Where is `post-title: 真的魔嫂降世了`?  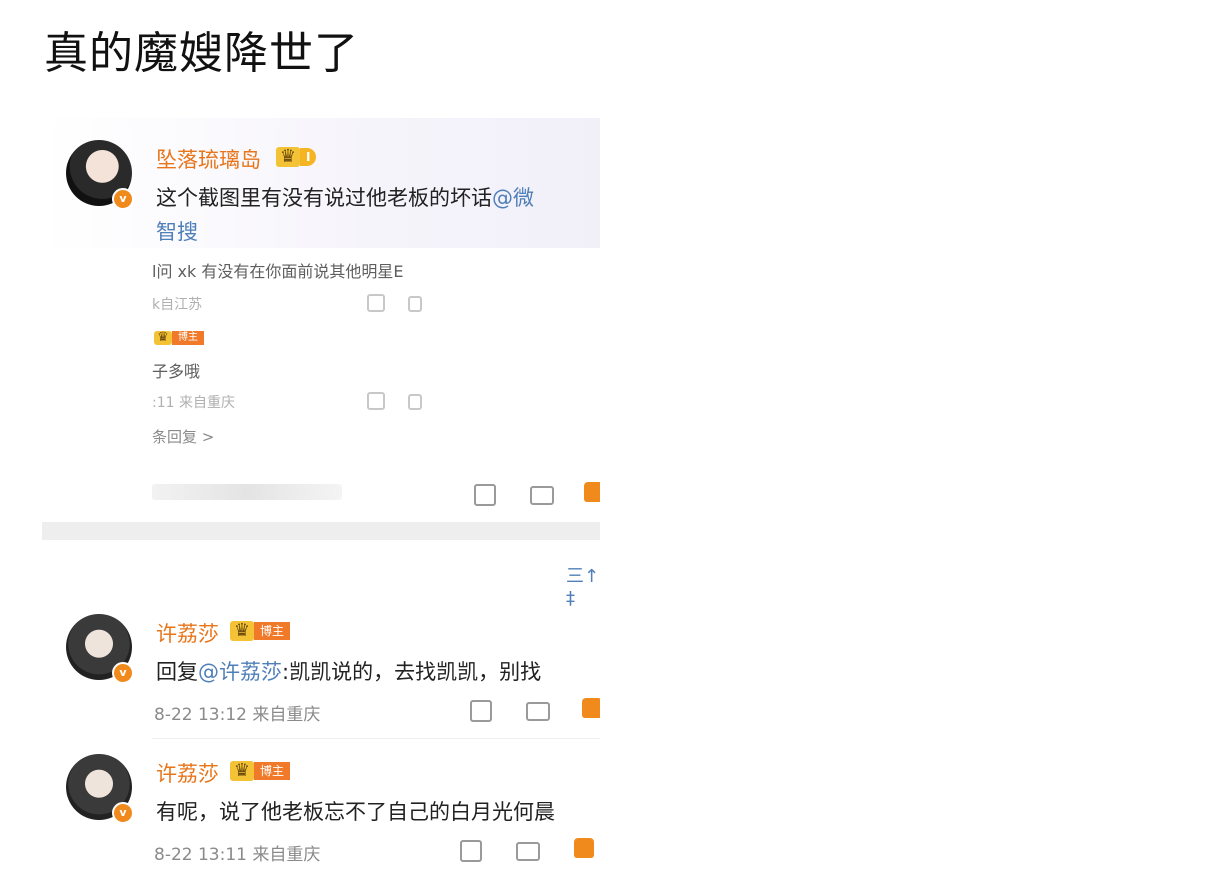
post-title: 真的魔嫂降世了 is located at coordinates (201, 53).